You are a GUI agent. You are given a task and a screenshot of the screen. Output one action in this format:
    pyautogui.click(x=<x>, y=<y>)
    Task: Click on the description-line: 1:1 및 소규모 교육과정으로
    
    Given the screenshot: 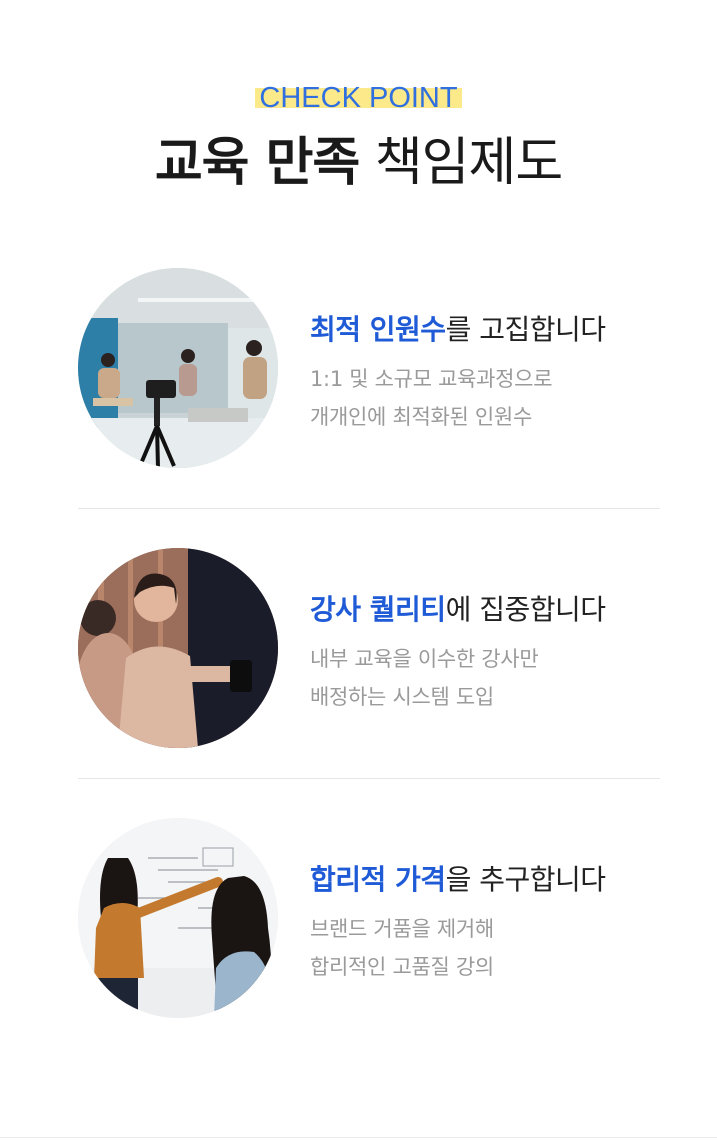 What is the action you would take?
    pyautogui.click(x=431, y=379)
    